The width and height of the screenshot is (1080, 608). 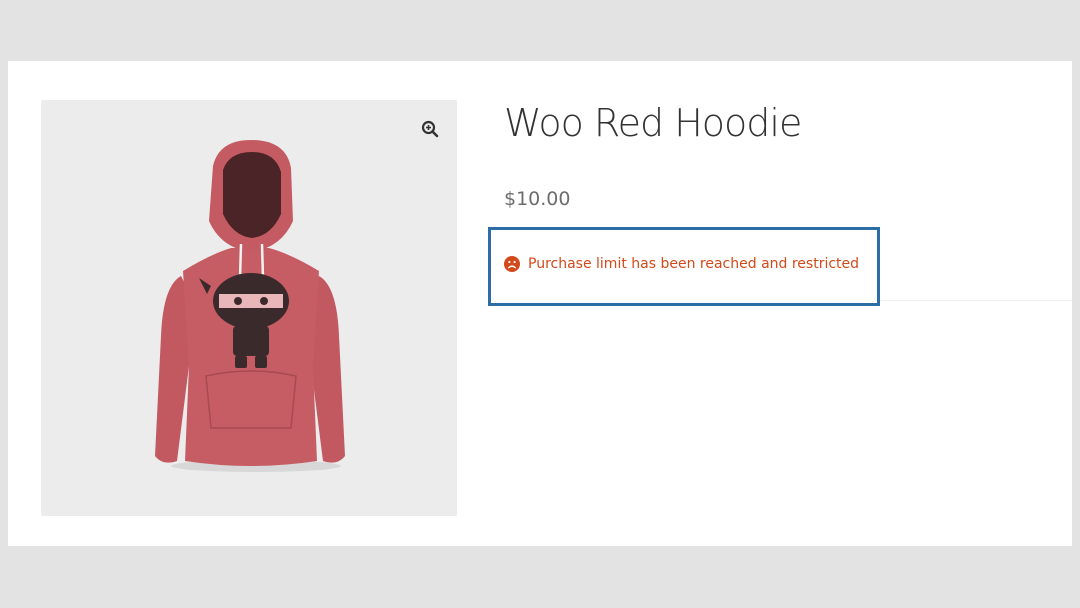 What do you see at coordinates (252, 195) in the screenshot?
I see `hoodie-hood-opening` at bounding box center [252, 195].